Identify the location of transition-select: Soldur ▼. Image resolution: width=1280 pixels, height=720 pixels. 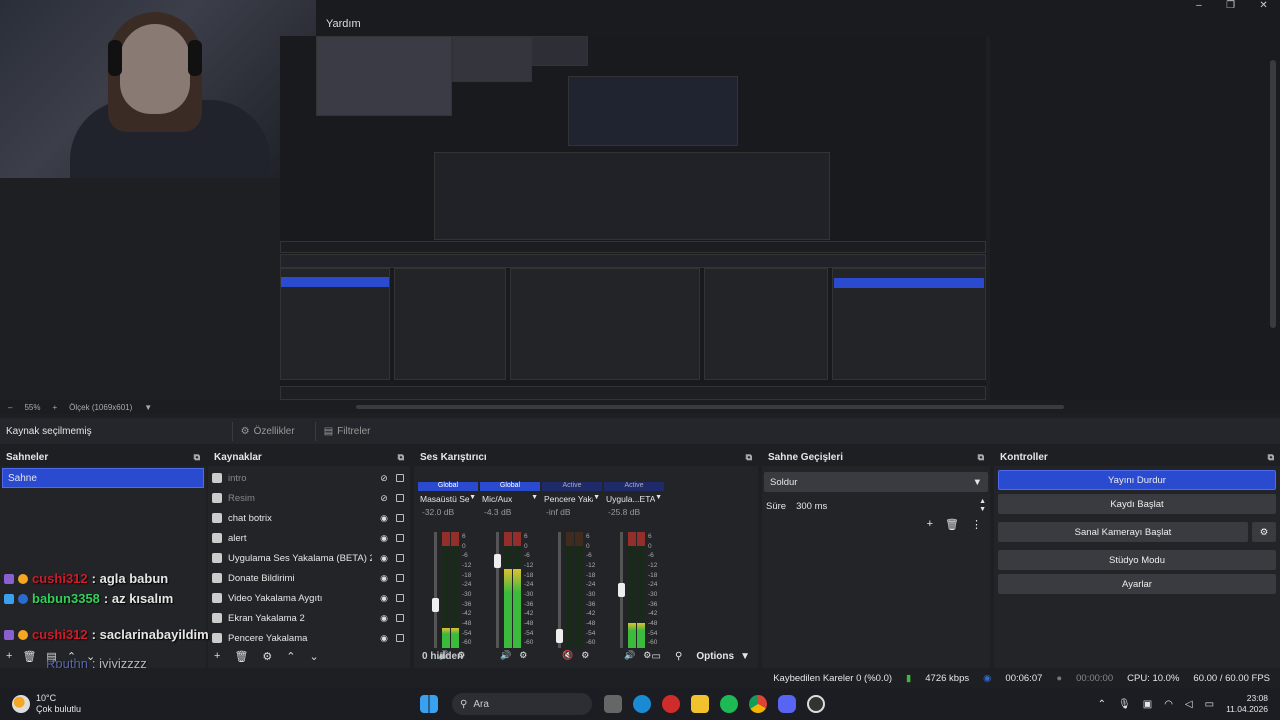
(876, 482).